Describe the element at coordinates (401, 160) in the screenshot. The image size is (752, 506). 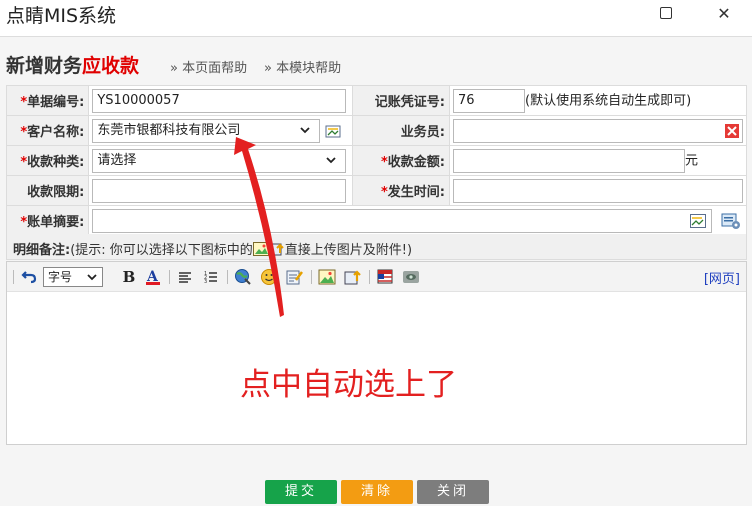
I see `amount-label: *收款金额:` at that location.